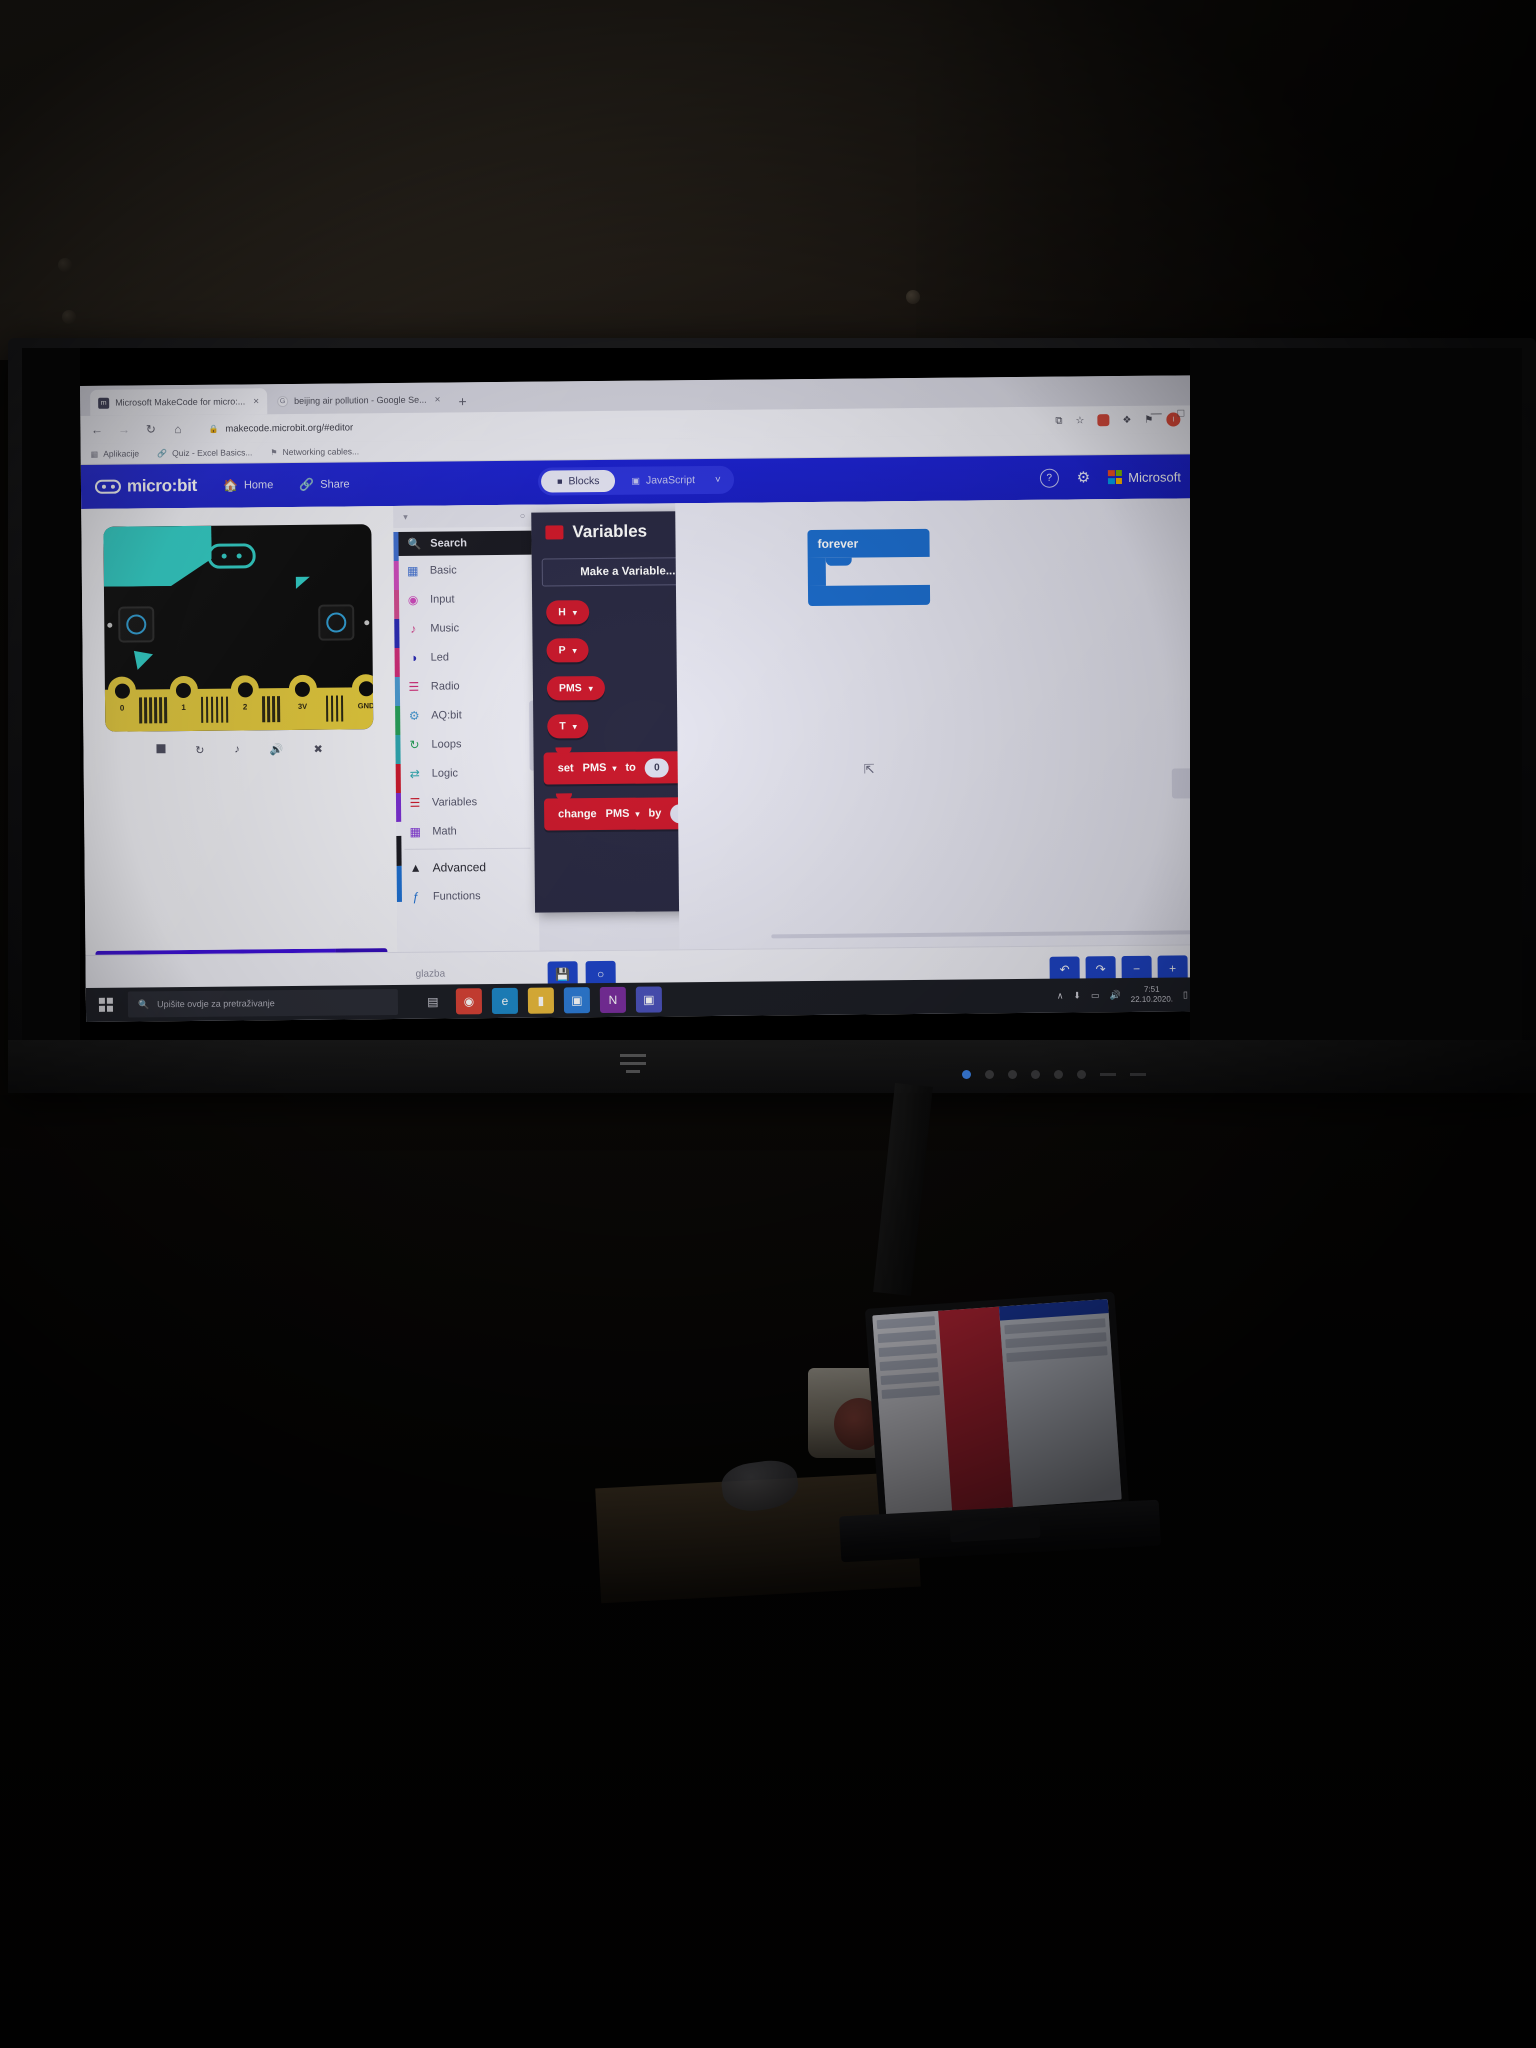  Describe the element at coordinates (96, 430) in the screenshot. I see `back-icon: ←` at that location.